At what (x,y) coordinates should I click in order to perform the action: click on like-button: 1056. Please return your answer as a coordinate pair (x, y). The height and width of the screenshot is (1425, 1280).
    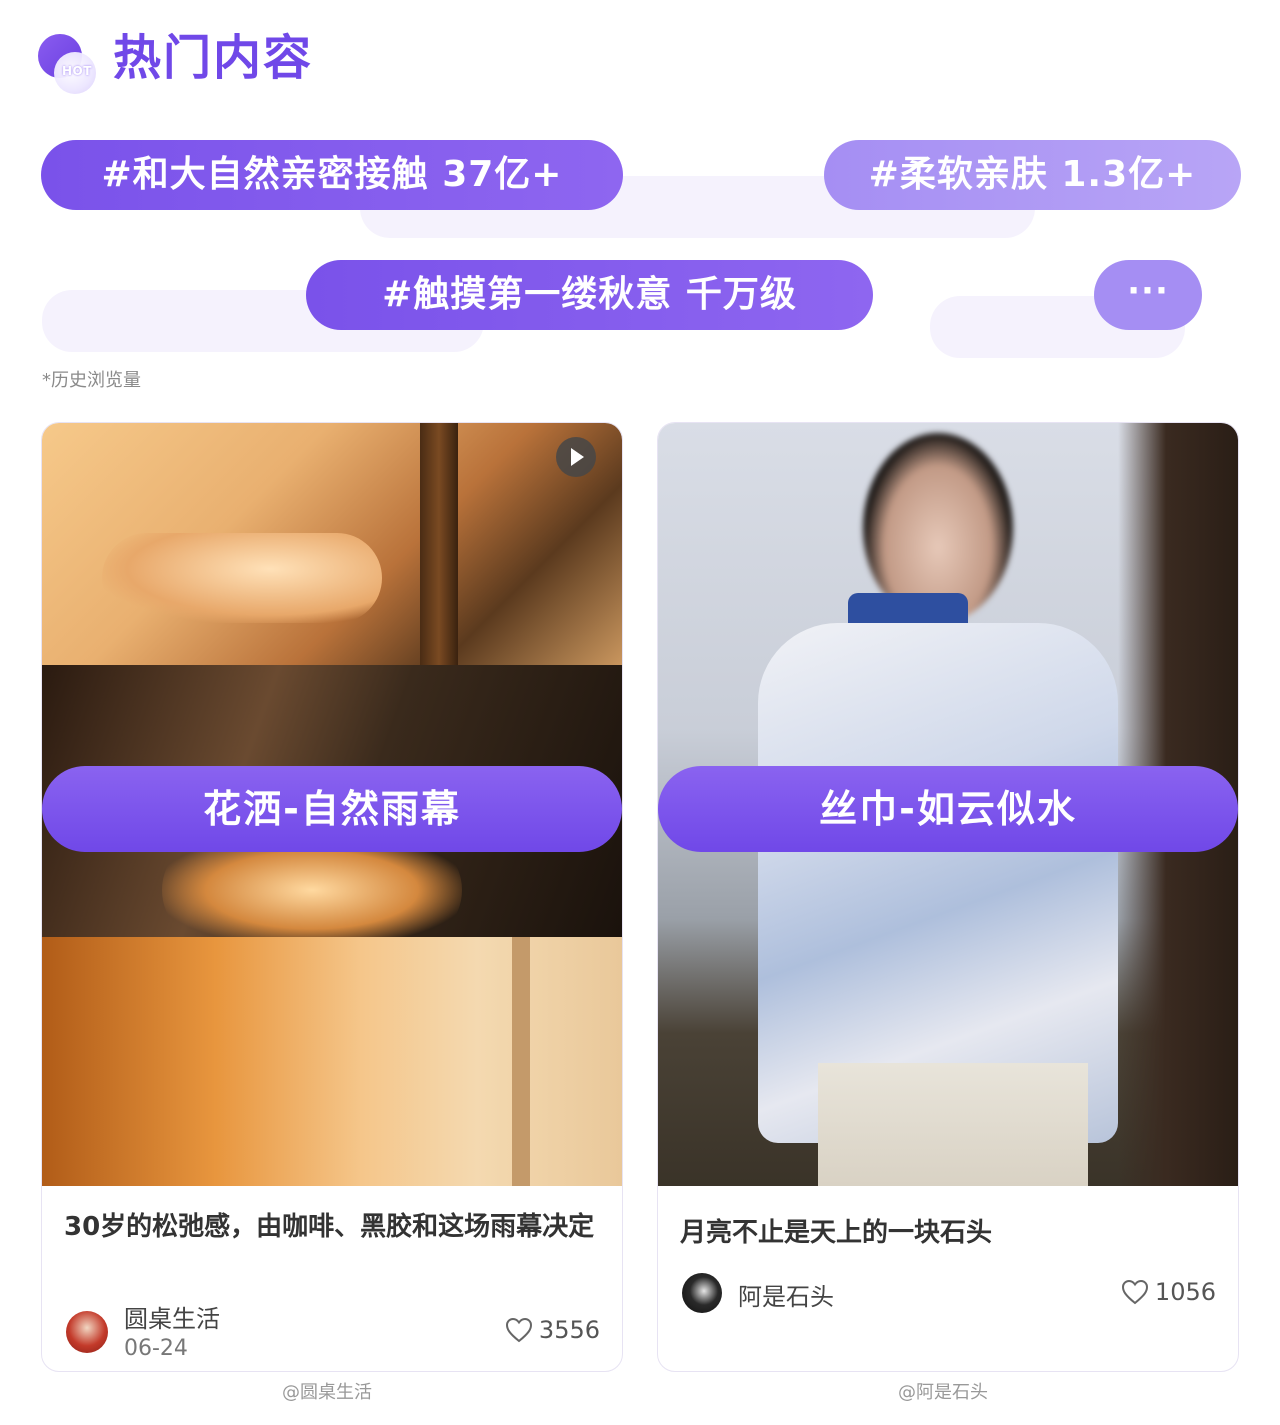
    Looking at the image, I should click on (1168, 1292).